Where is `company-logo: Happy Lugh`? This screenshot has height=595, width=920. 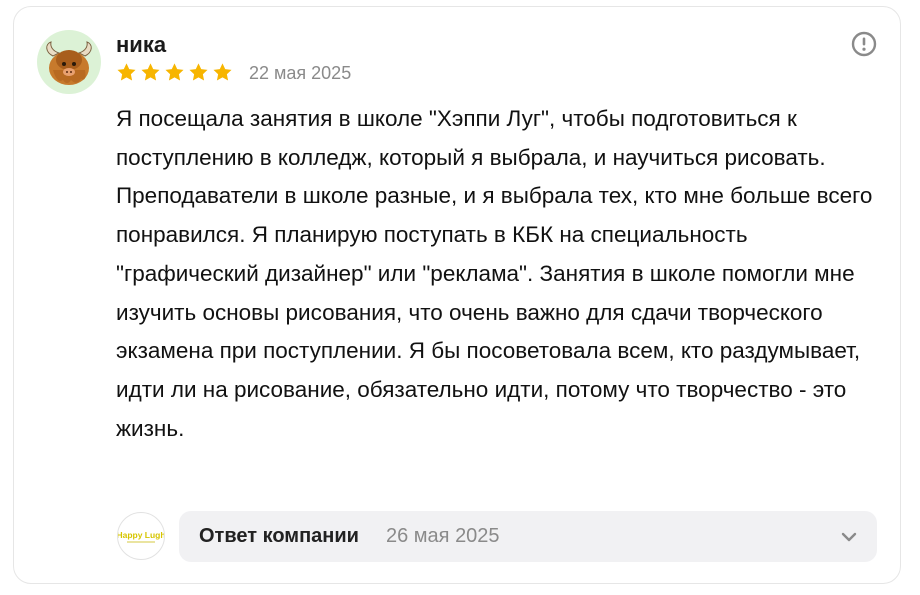
company-logo: Happy Lugh is located at coordinates (141, 536).